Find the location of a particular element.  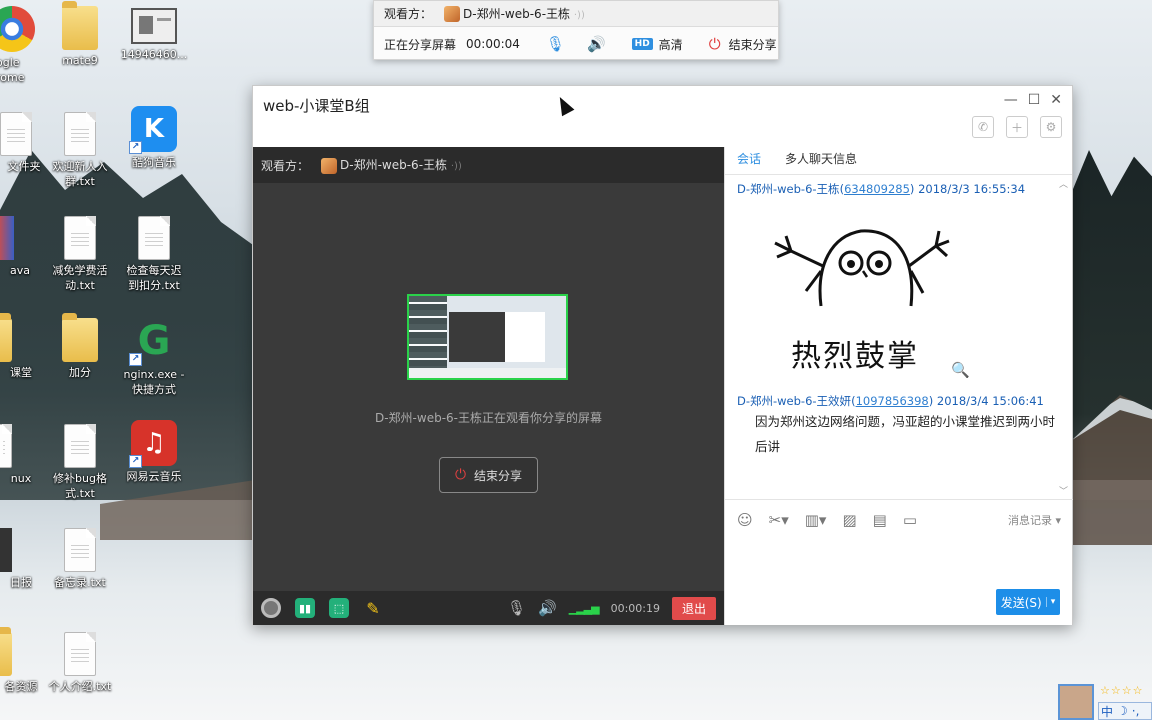

desktop-icon-label: 加分 is located at coordinates (80, 372).